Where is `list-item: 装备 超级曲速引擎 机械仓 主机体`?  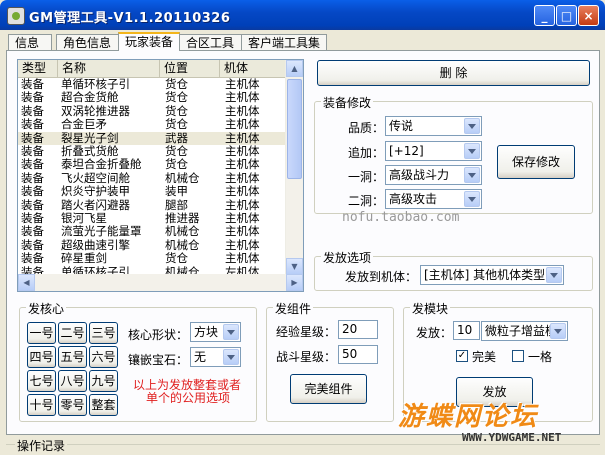 list-item: 装备 超级曲速引擎 机械仓 主机体 is located at coordinates (153, 244).